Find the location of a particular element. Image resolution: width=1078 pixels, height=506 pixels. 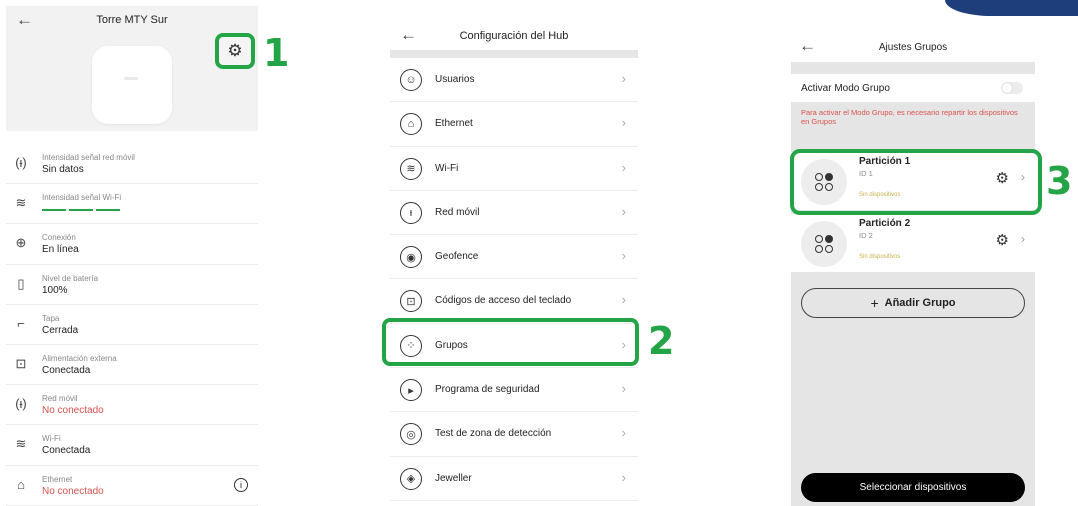

row-label: Ethernet is located at coordinates (57, 479).